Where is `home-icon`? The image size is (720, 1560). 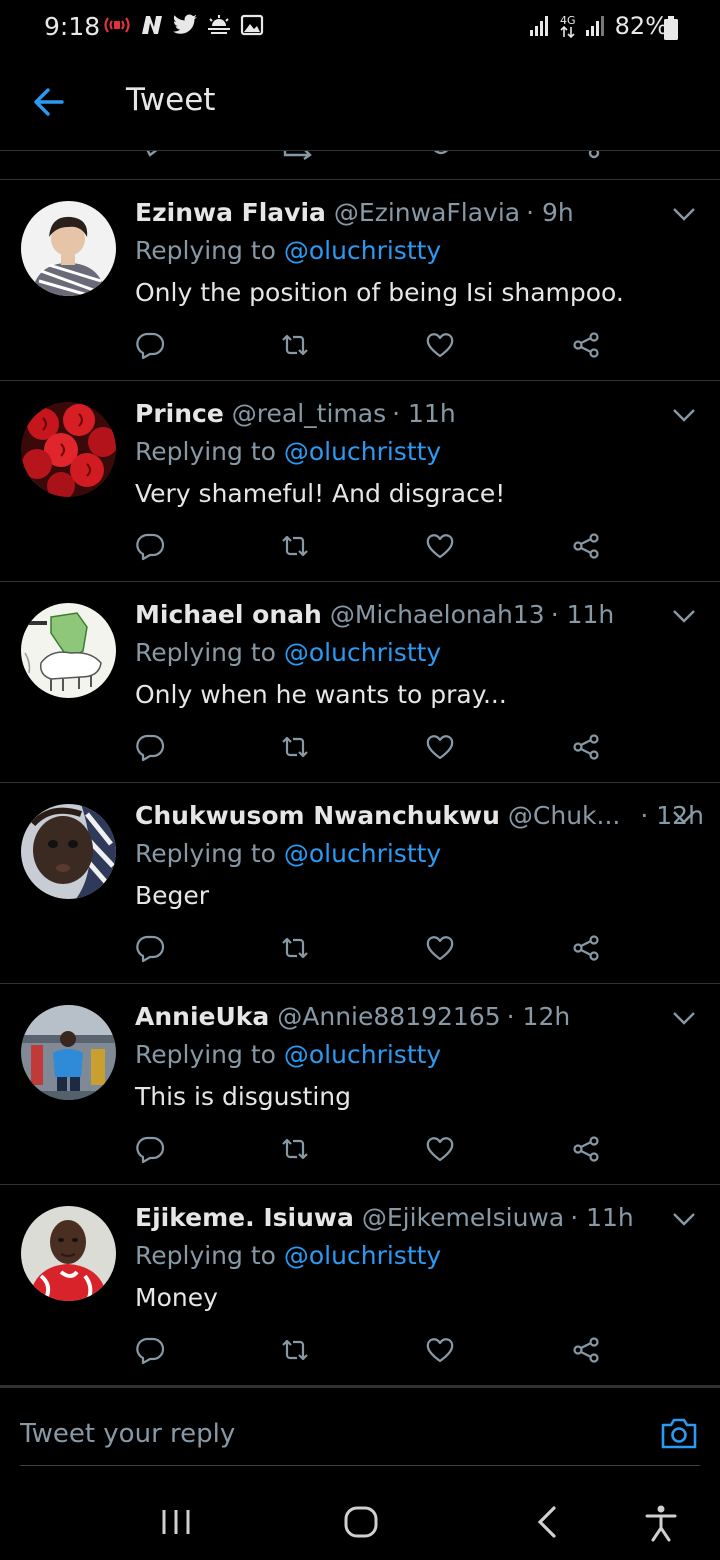 home-icon is located at coordinates (361, 1522).